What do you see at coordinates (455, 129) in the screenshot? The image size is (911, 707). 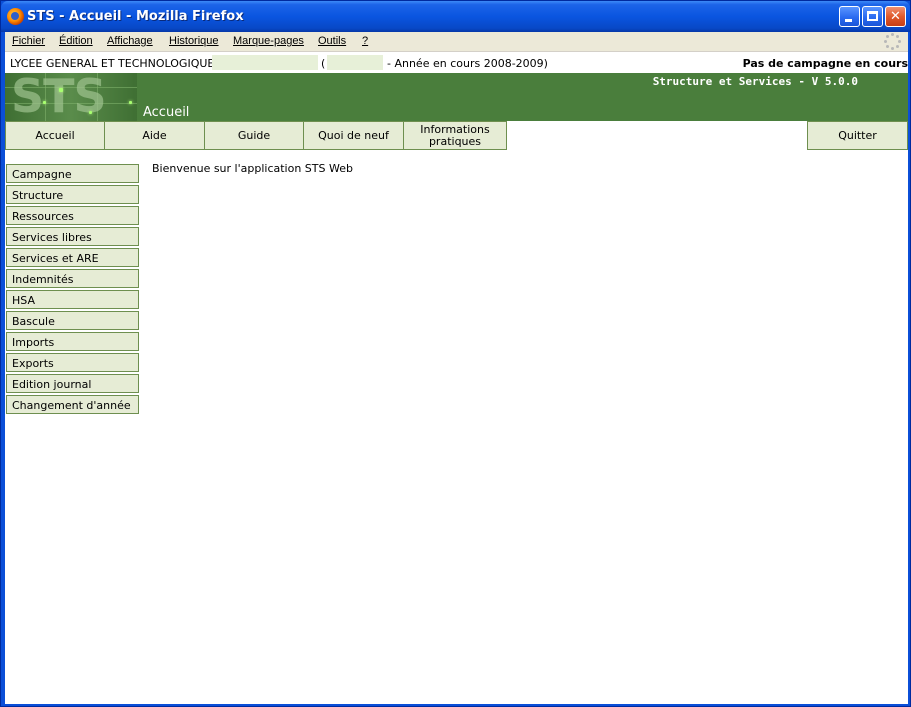 I see `nav-tab-label-line1: Informations` at bounding box center [455, 129].